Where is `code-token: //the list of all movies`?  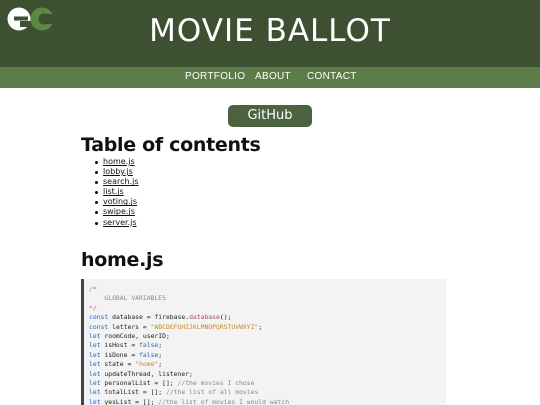 code-token: //the list of all movies is located at coordinates (212, 392).